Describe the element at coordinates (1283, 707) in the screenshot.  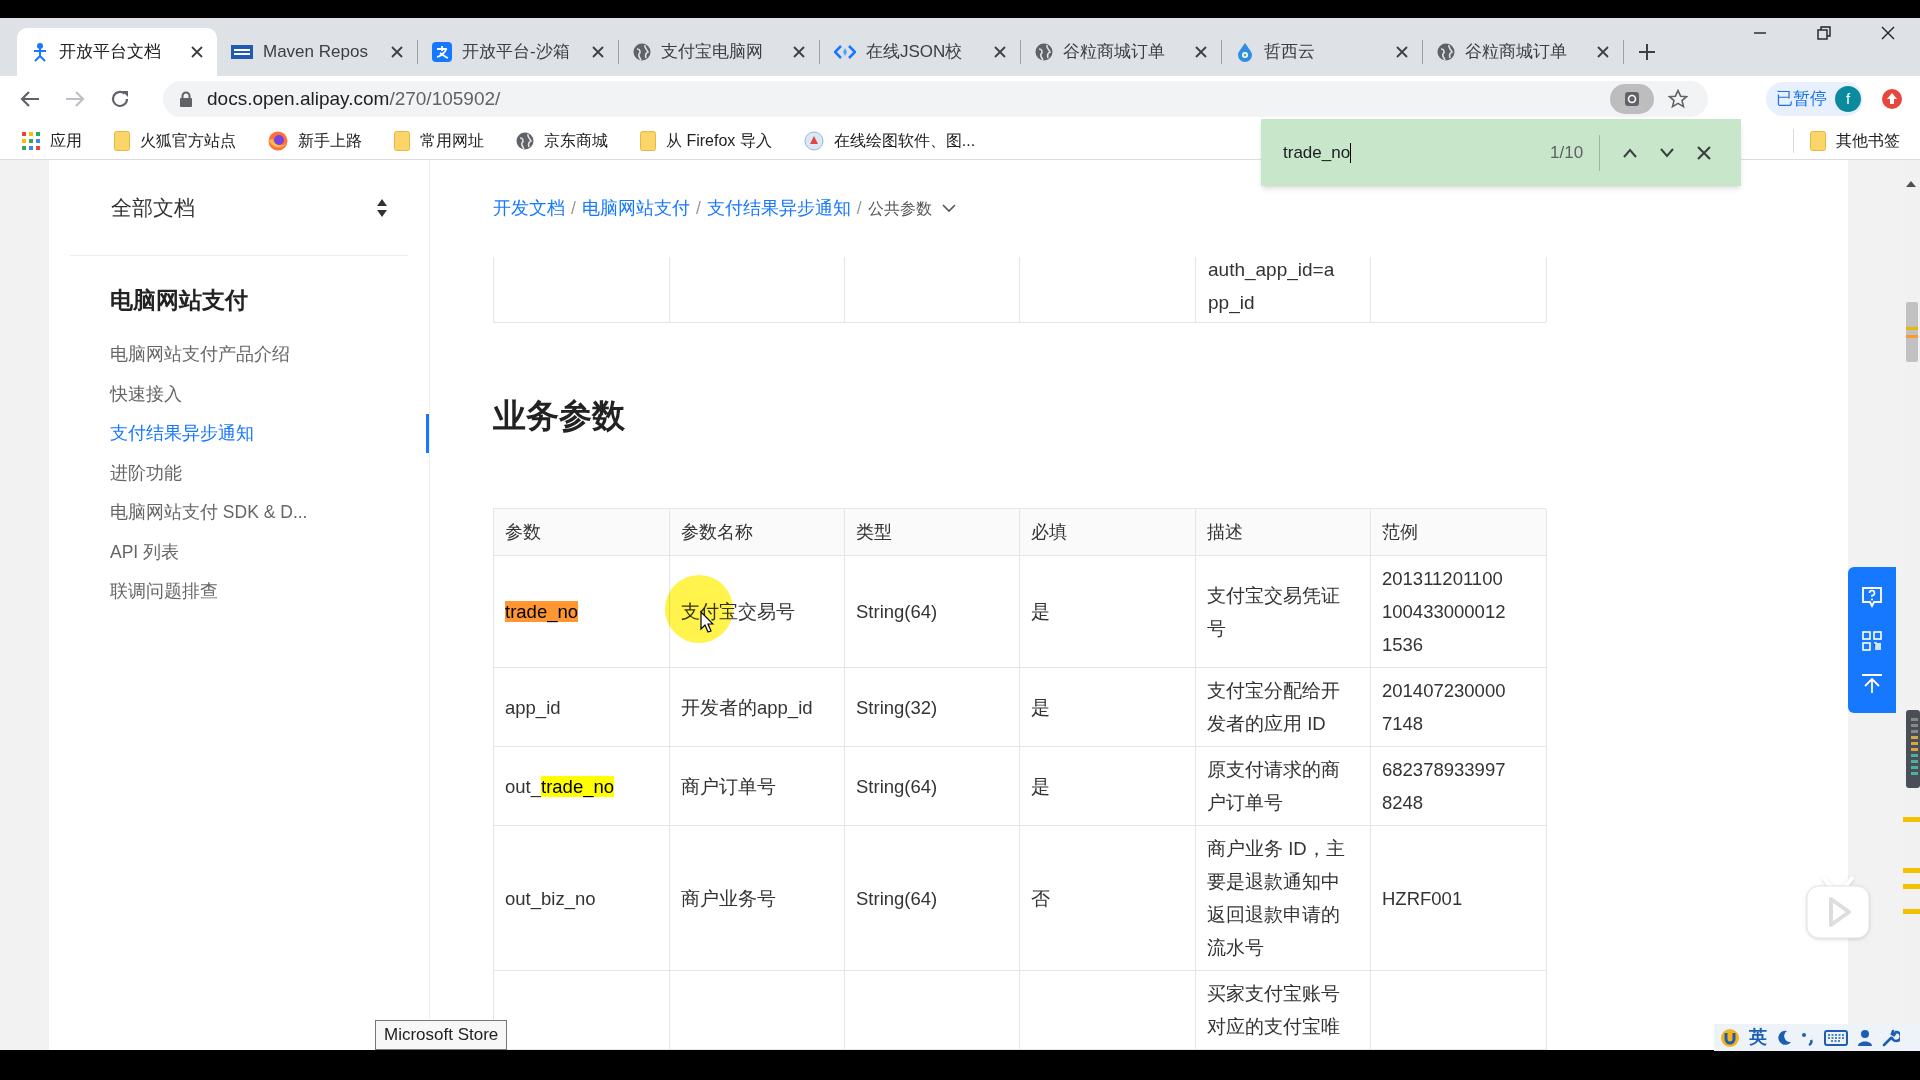
I see `table-cell: 支付宝分配给开发者的应用 ID` at that location.